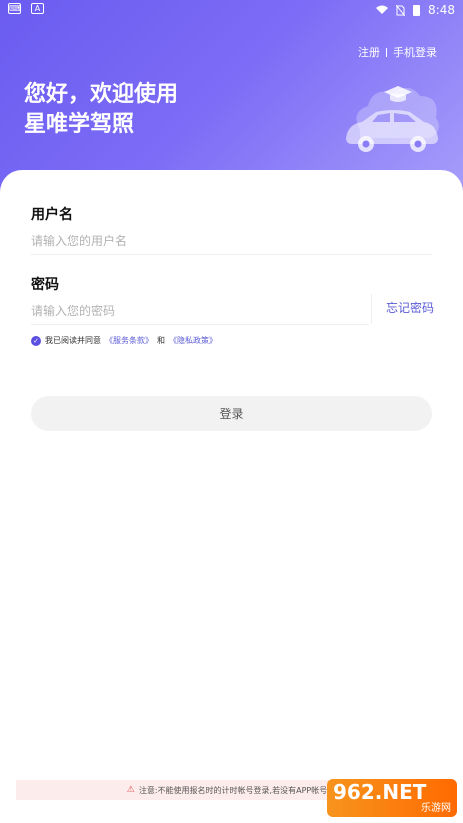 The width and height of the screenshot is (463, 823). Describe the element at coordinates (161, 340) in the screenshot. I see `agreement-and: 和` at that location.